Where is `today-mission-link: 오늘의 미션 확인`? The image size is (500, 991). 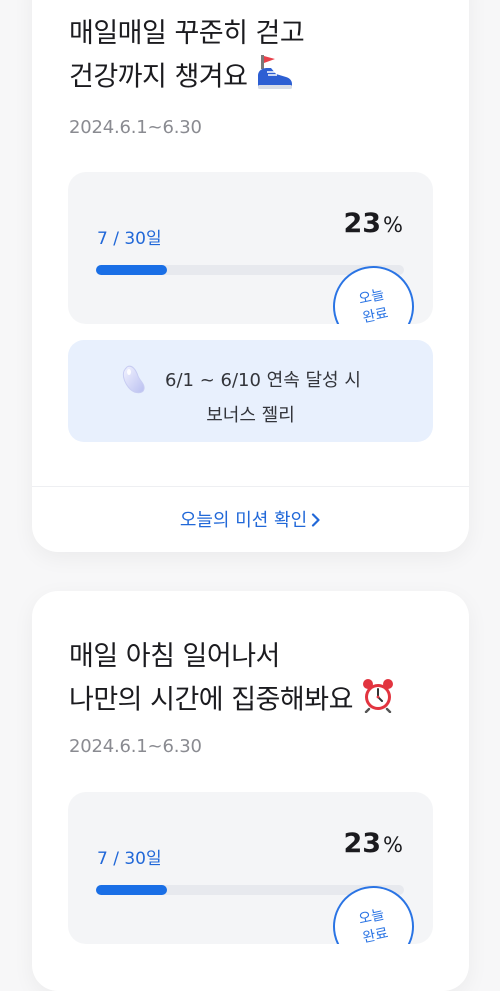
today-mission-link: 오늘의 미션 확인 is located at coordinates (250, 519).